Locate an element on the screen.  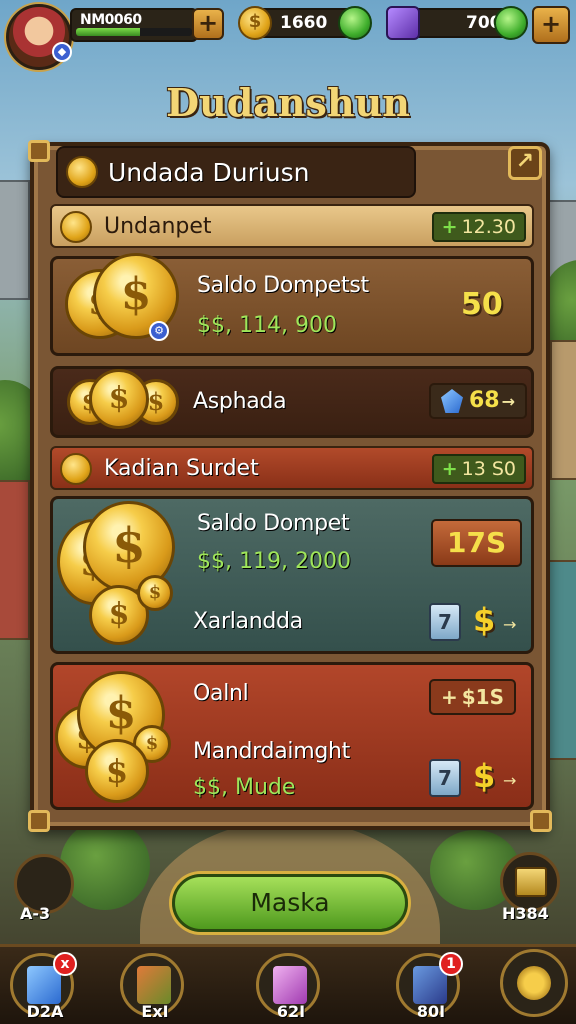
section-strip-savings: Kadian Surdet +13 S0 is located at coordinates (292, 468).